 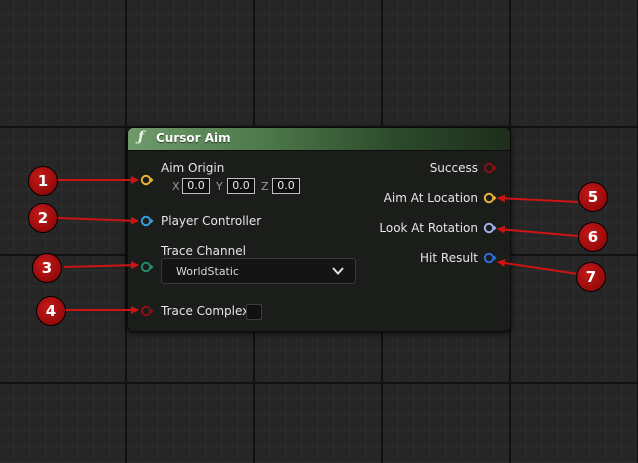 I want to click on badge-1: 1, so click(x=43, y=181).